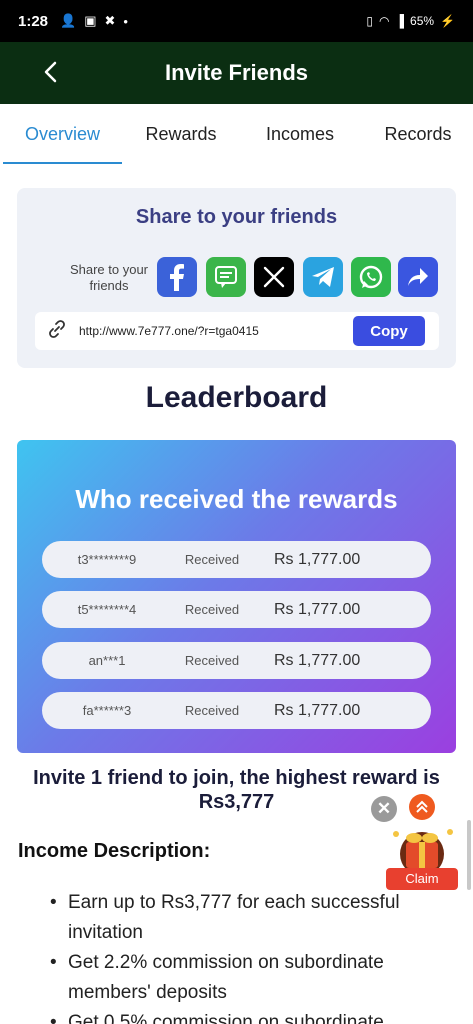  I want to click on claim-gift-button: Claim, so click(422, 857).